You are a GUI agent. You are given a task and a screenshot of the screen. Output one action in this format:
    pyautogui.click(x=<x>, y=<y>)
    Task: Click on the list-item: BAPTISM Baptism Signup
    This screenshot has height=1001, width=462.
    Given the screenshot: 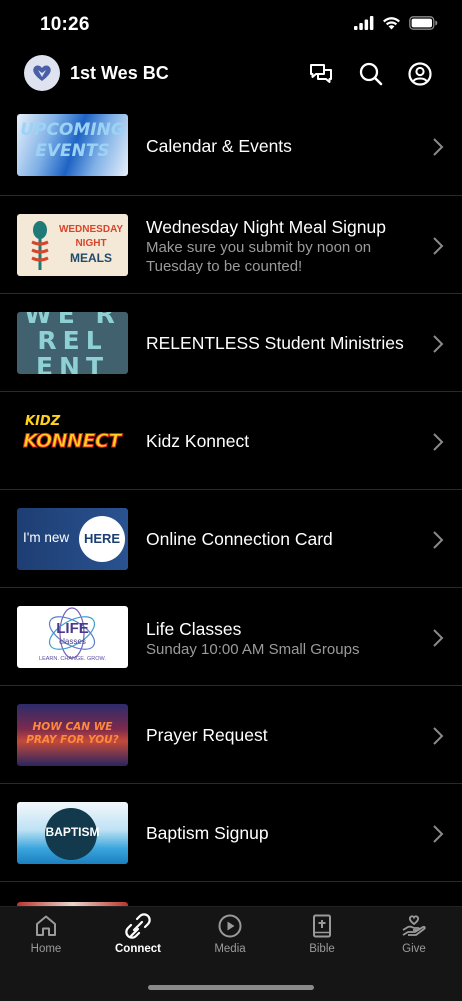 What is the action you would take?
    pyautogui.click(x=231, y=833)
    